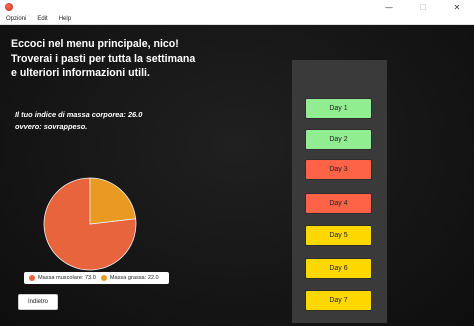  What do you see at coordinates (16, 19) in the screenshot?
I see `menu-opzioni: Opzioni` at bounding box center [16, 19].